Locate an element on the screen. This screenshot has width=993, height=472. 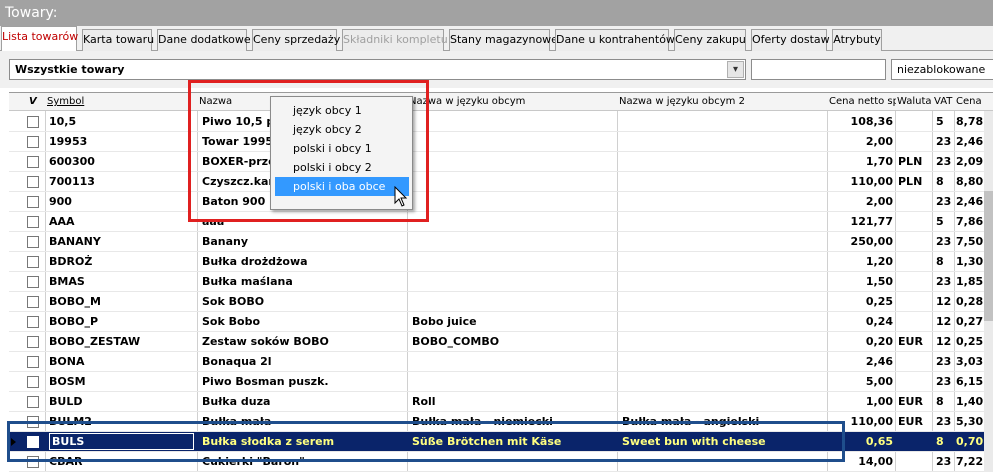
table-row: BOBO_P Sok Bobo Bobo juice 0,24 12 0,27 is located at coordinates (501, 322).